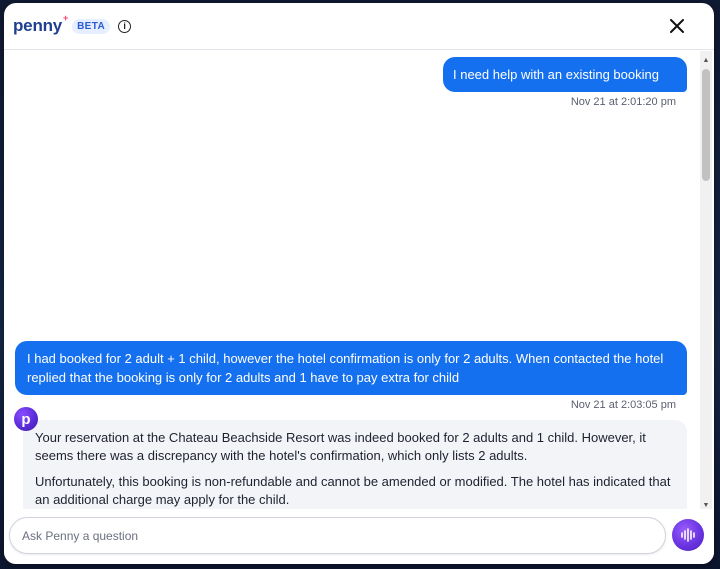 This screenshot has width=720, height=569. I want to click on message-timestamp: Nov 21 at 2:01:20 pm, so click(623, 102).